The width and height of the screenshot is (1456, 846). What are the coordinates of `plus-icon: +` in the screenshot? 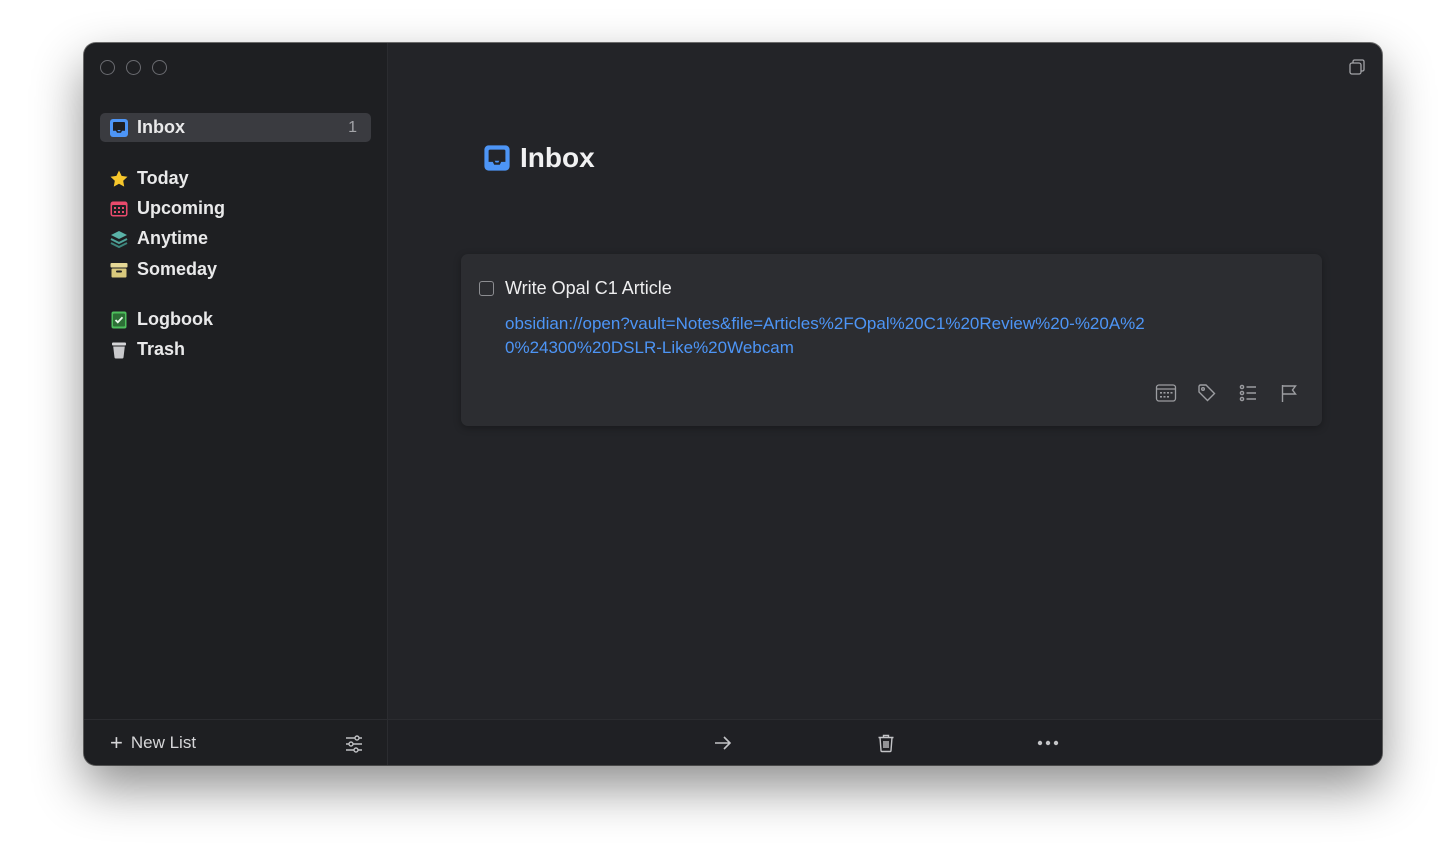 It's located at (116, 742).